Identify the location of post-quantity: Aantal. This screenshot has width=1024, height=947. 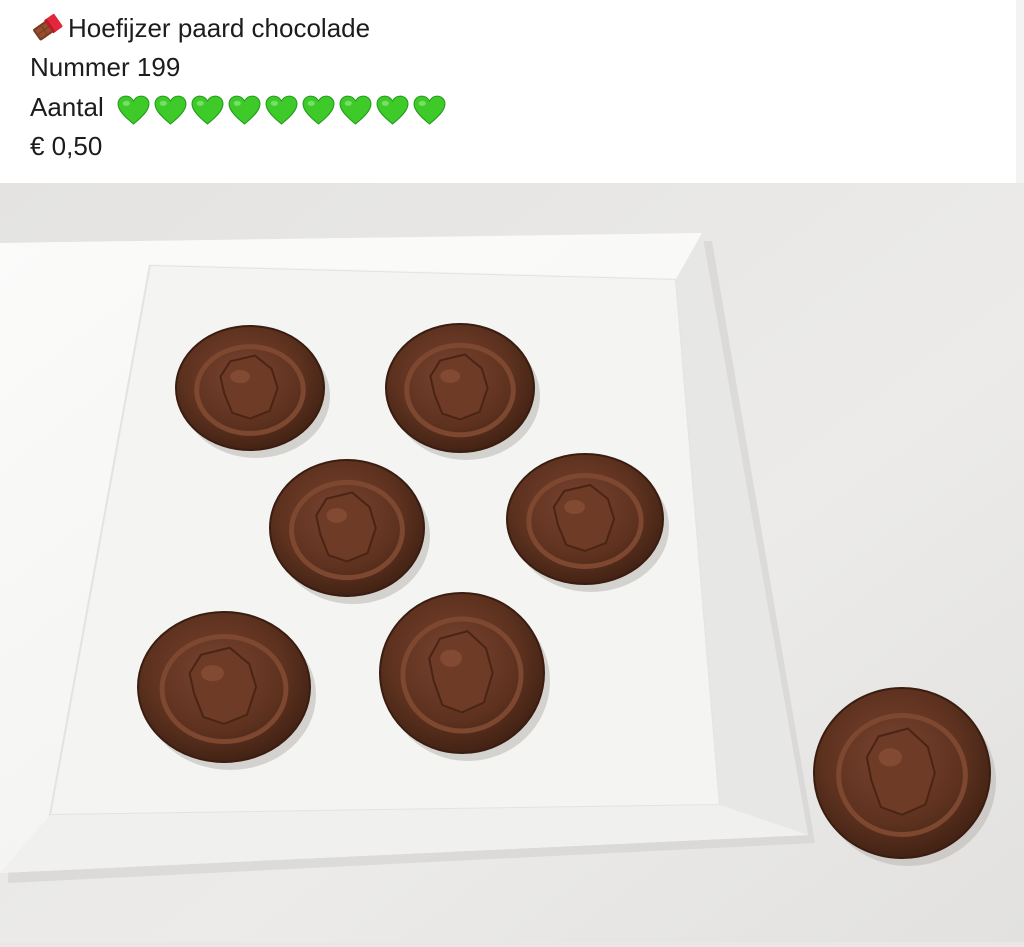
(240, 108).